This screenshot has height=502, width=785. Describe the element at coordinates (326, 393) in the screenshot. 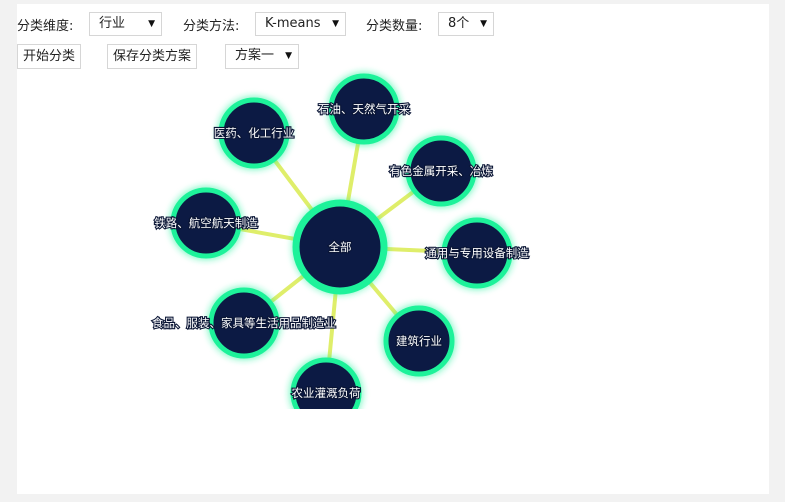

I see `graph-node-label: 农业灌溉负荷` at that location.